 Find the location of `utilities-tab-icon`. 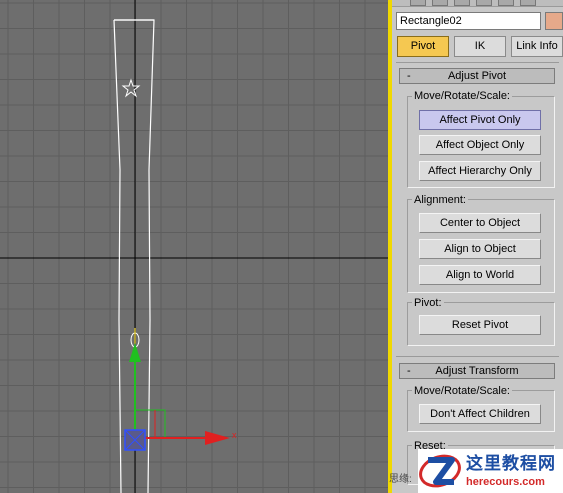

utilities-tab-icon is located at coordinates (528, 3).